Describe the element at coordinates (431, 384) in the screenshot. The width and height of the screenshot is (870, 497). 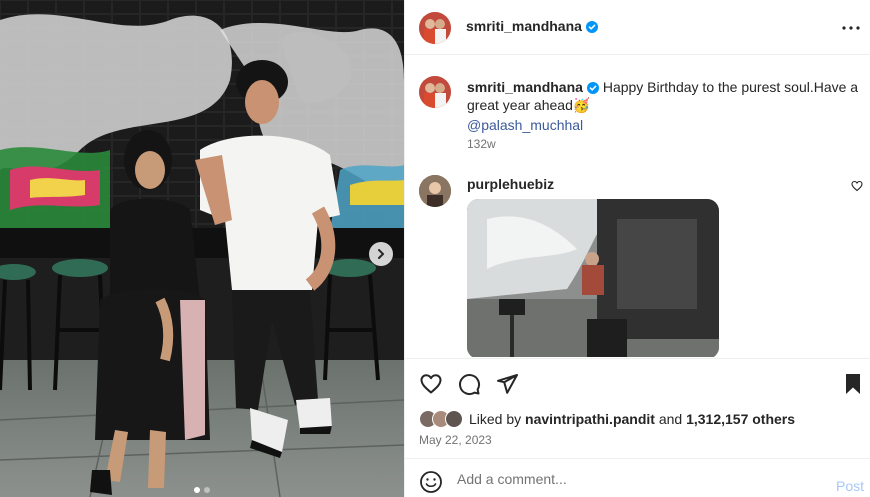
I see `heart-outline-icon` at that location.